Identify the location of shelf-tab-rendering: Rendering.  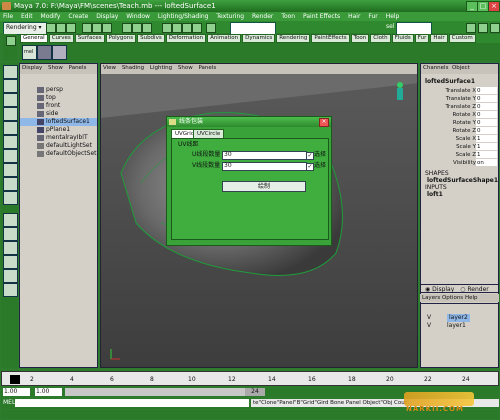
(293, 38).